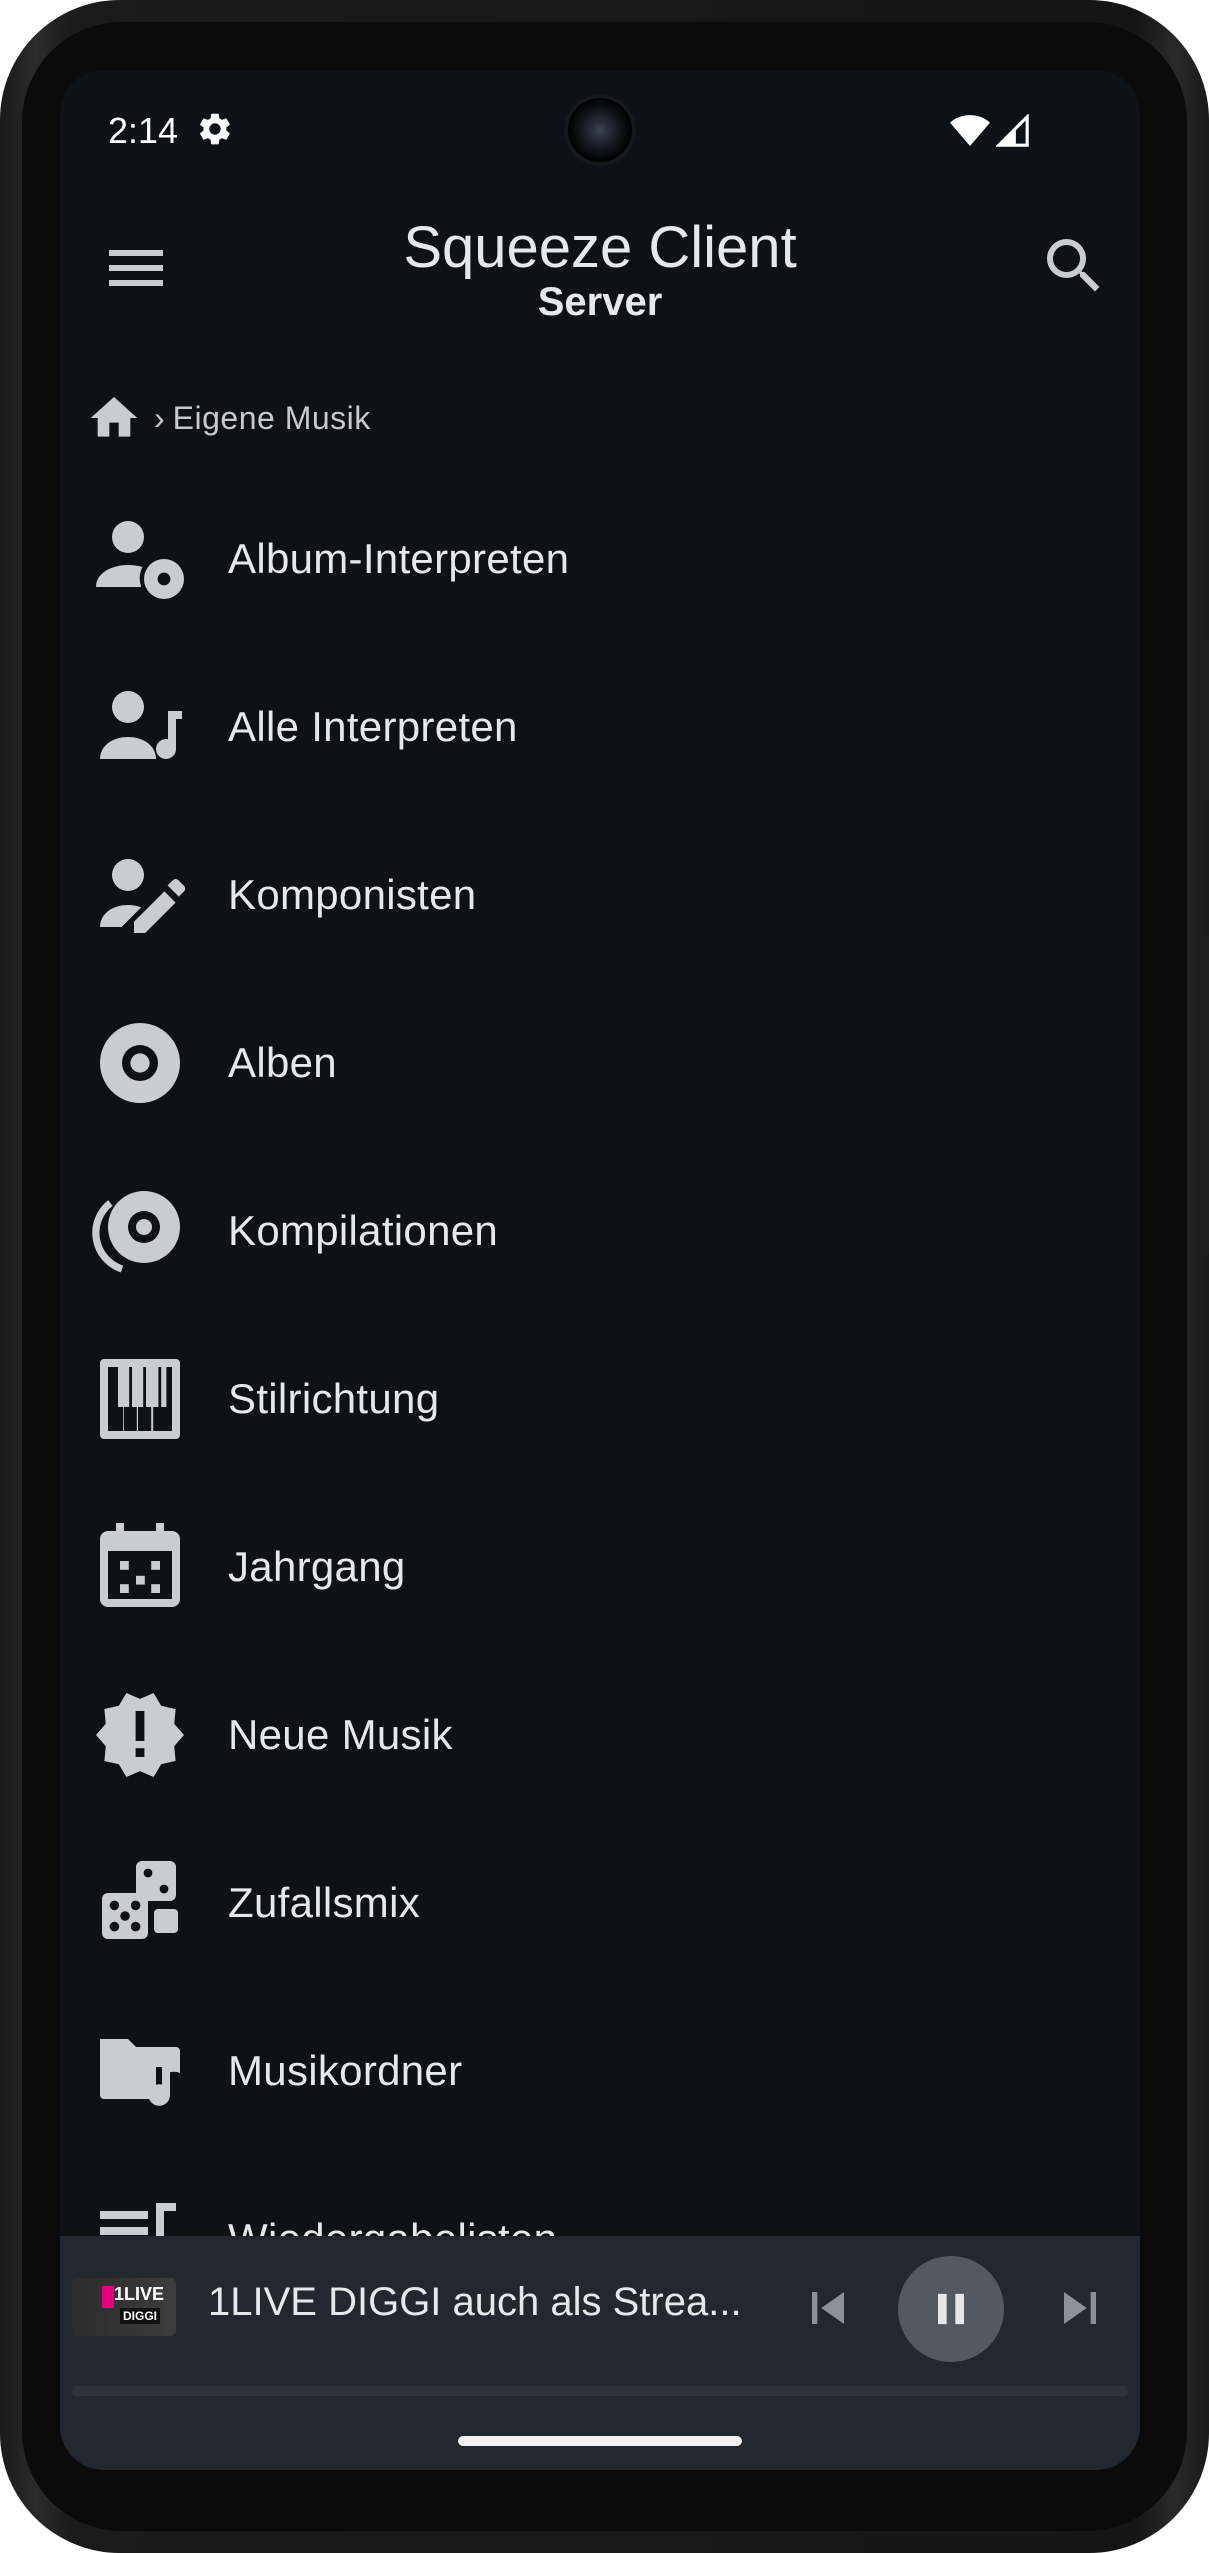  Describe the element at coordinates (140, 2316) in the screenshot. I see `artwork-logo-subtext: DIGGI` at that location.